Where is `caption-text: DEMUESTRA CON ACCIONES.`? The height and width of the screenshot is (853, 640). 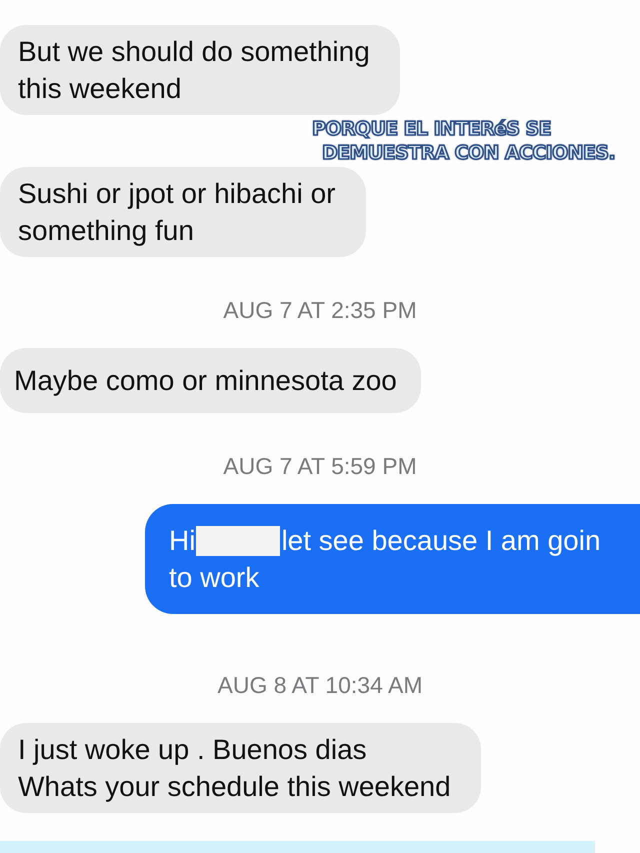 caption-text: DEMUESTRA CON ACCIONES. is located at coordinates (469, 153).